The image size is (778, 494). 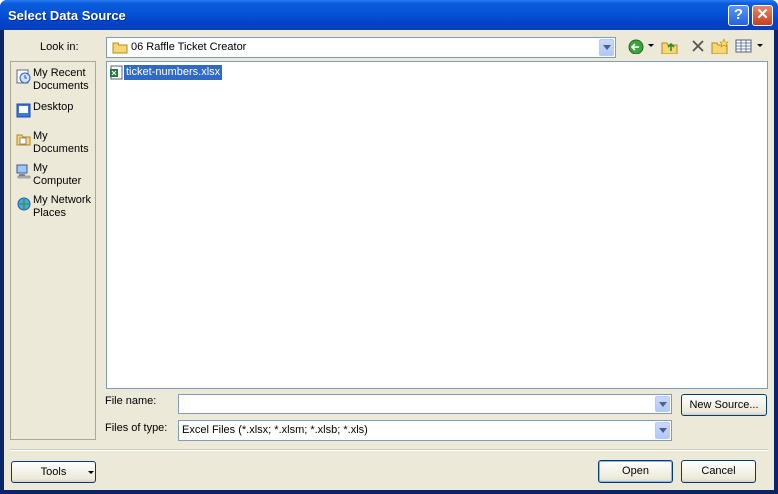 I want to click on desktop-icon, so click(x=23, y=110).